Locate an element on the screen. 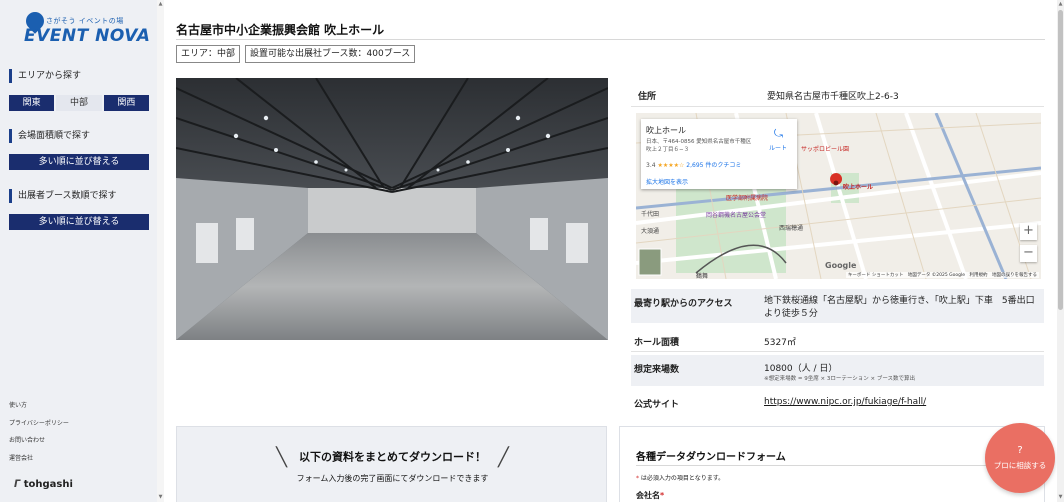  tohgashi-mark-icon: ᒥ is located at coordinates (19, 484).